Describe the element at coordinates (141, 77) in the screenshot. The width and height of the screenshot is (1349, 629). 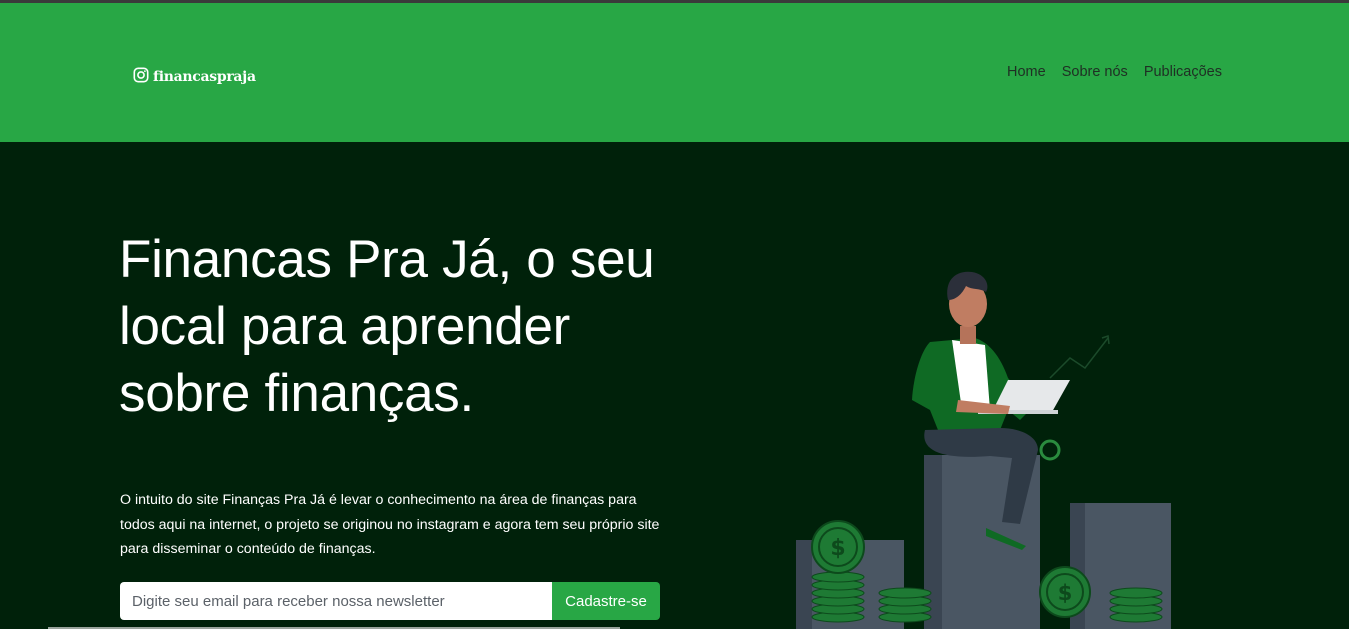
I see `instagram-icon` at that location.